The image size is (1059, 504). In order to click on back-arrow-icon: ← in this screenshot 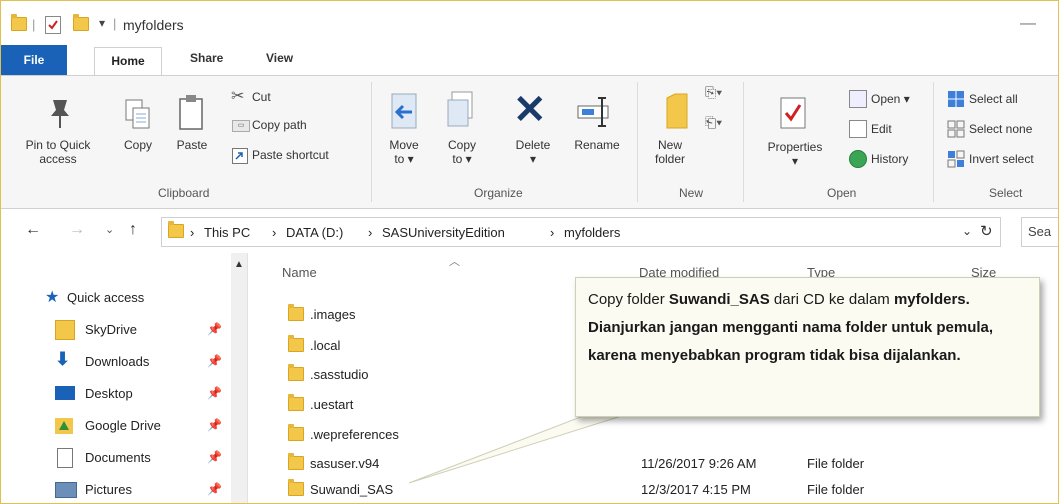, I will do `click(33, 230)`.